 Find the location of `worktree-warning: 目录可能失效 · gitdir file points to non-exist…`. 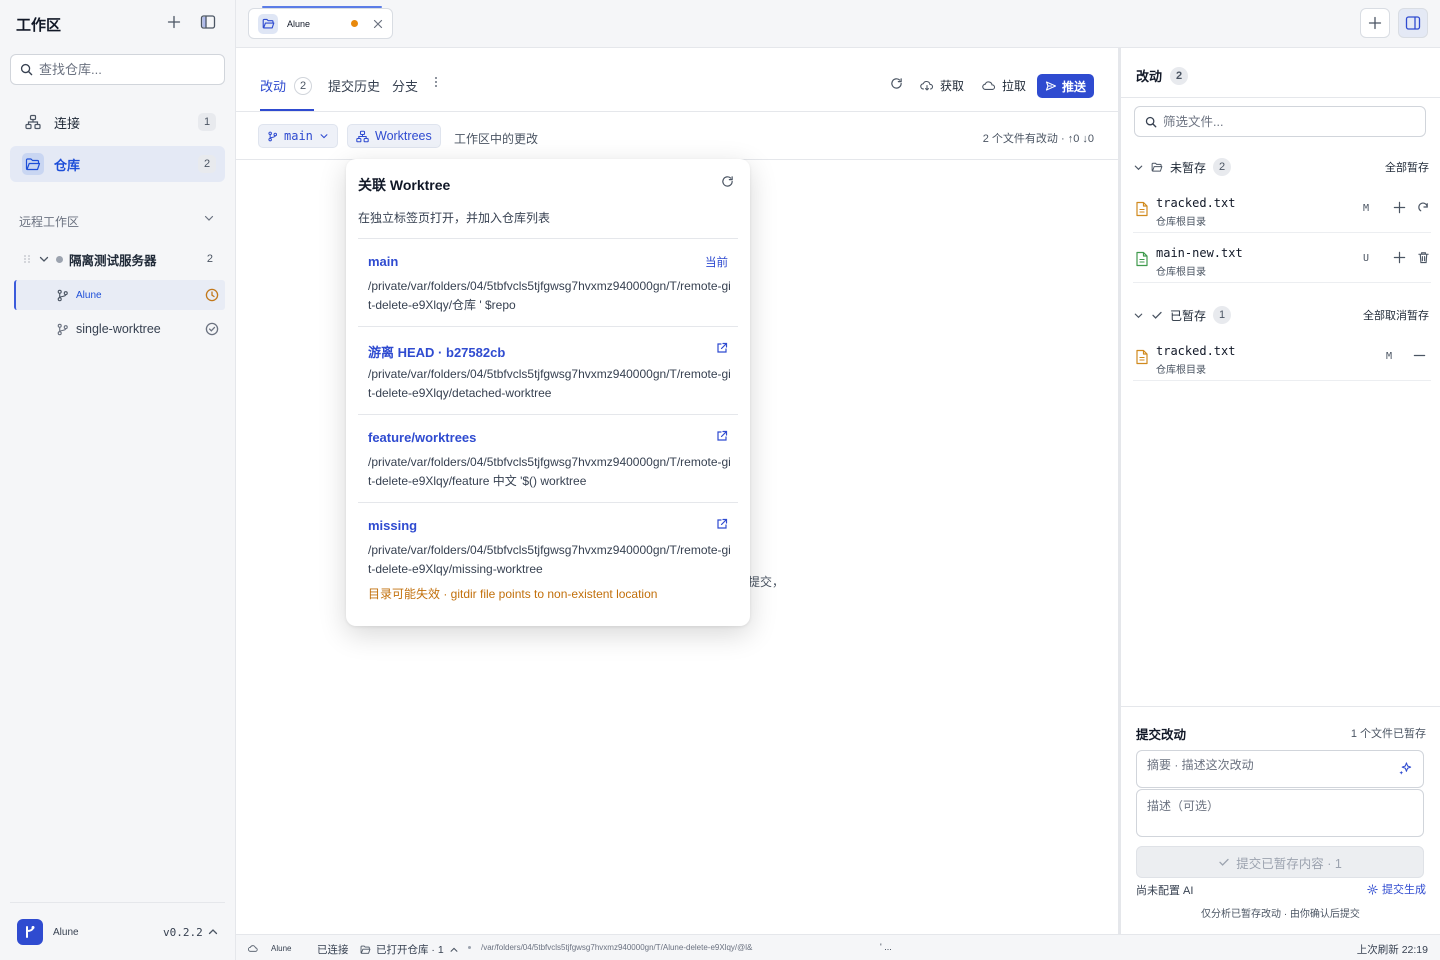

worktree-warning: 目录可能失效 · gitdir file points to non-exist… is located at coordinates (513, 594).